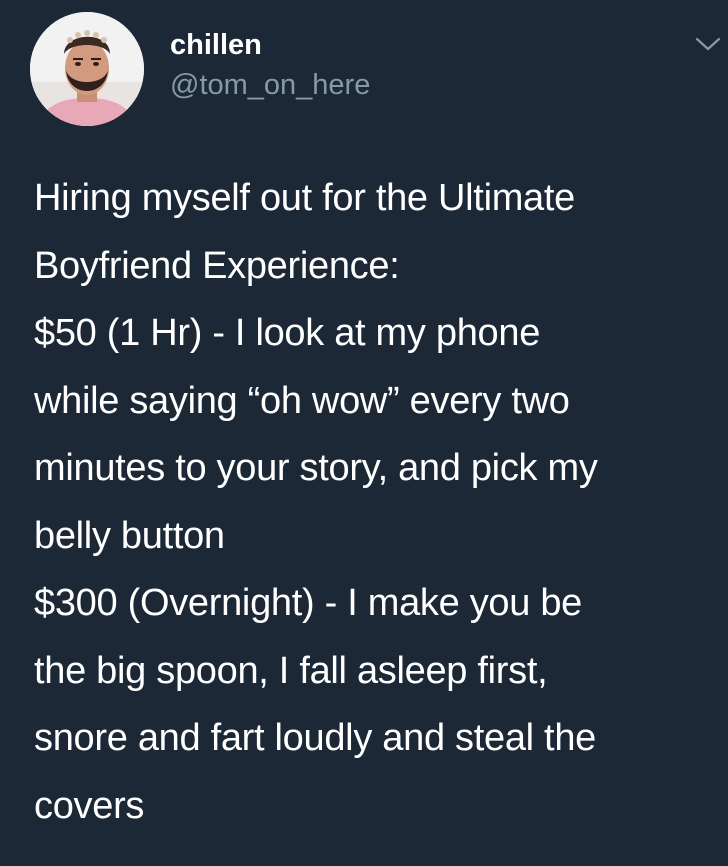 Image resolution: width=728 pixels, height=866 pixels. I want to click on tweet-line: the big spoon, I fall asleep first,, so click(291, 670).